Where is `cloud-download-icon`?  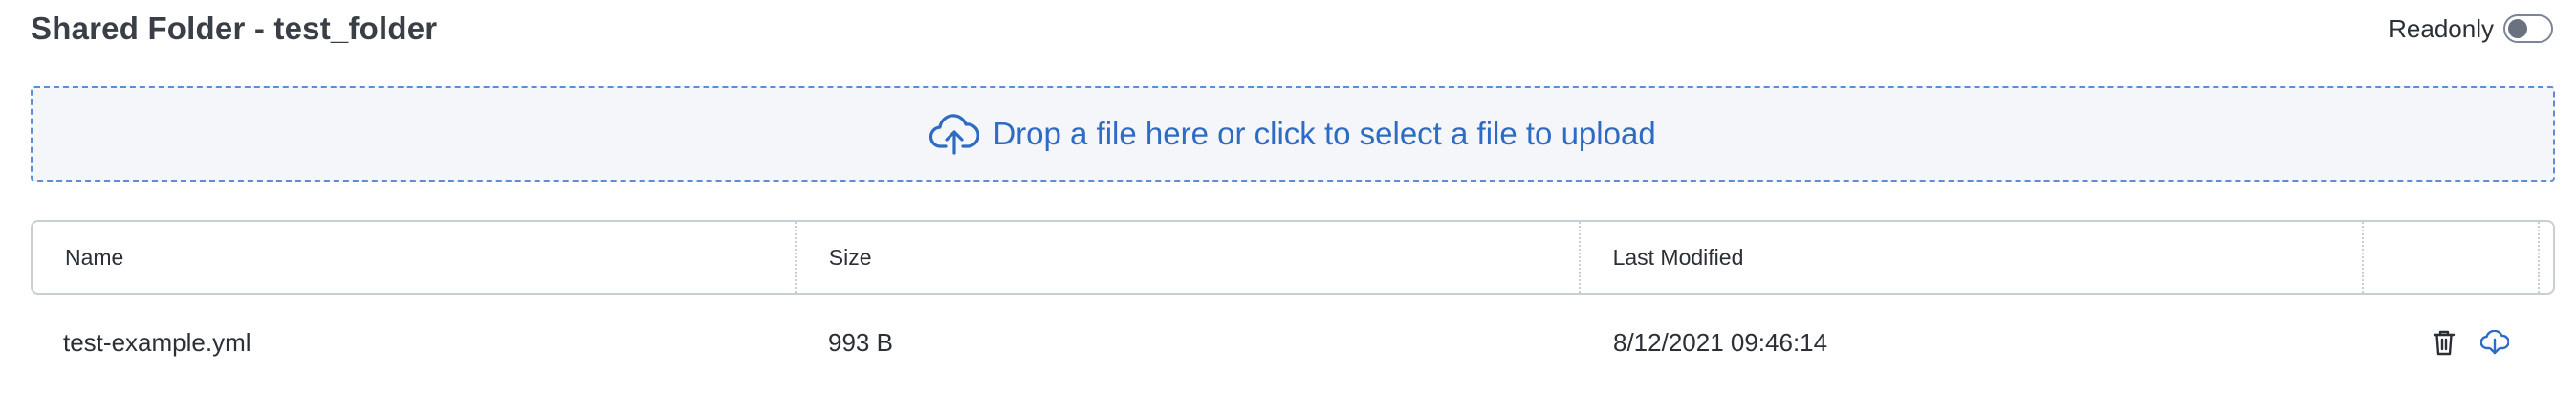 cloud-download-icon is located at coordinates (2494, 342).